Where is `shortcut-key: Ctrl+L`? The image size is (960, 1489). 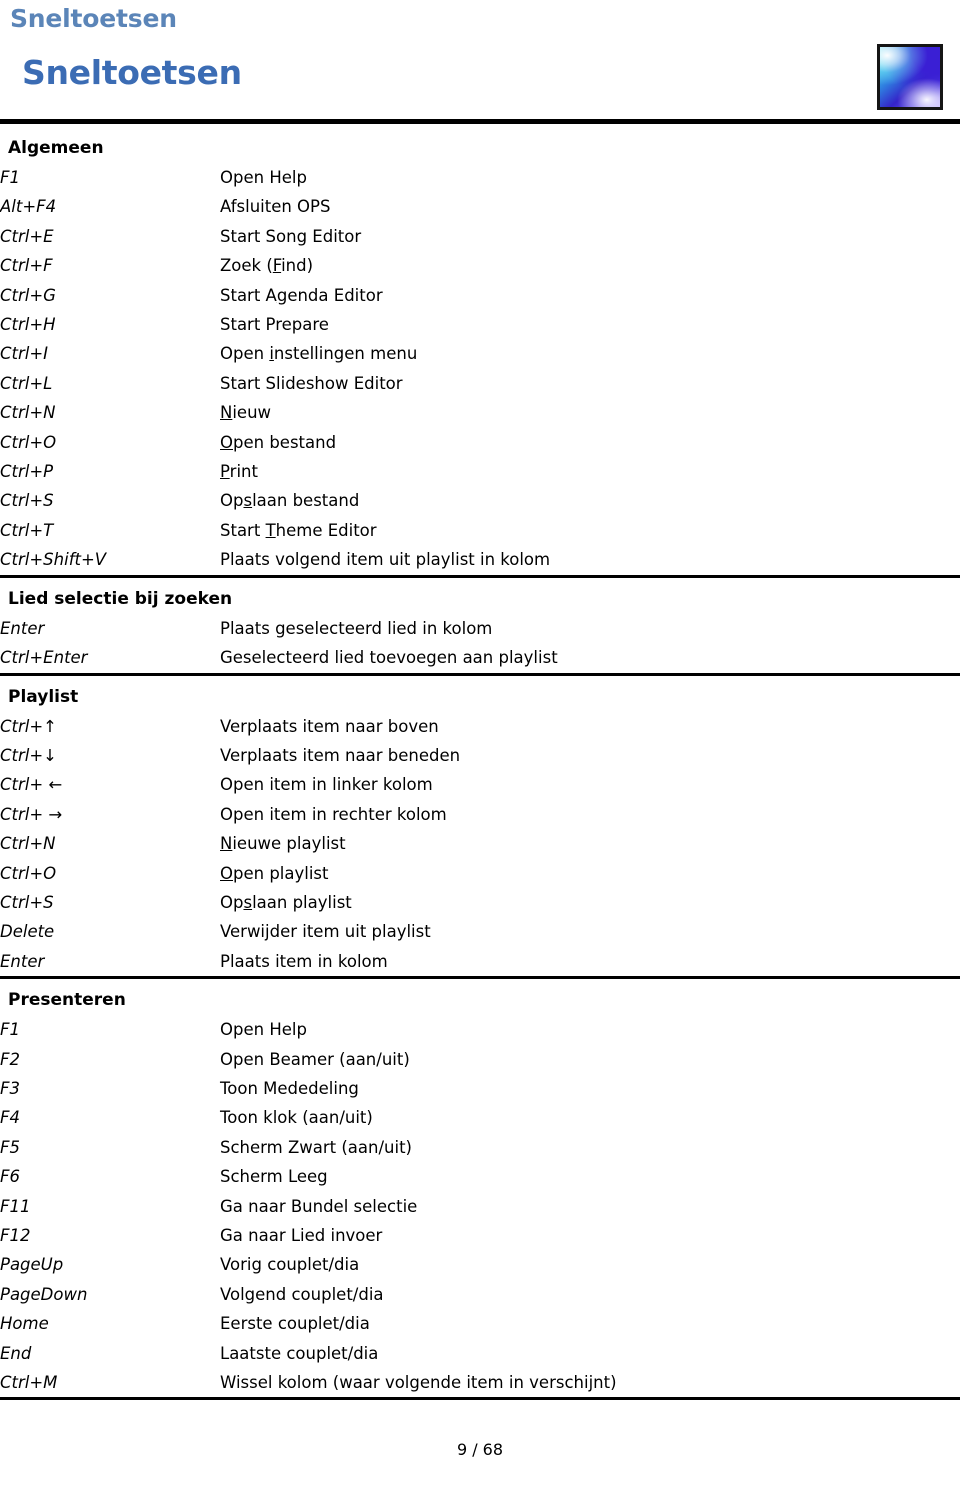 shortcut-key: Ctrl+L is located at coordinates (26, 383).